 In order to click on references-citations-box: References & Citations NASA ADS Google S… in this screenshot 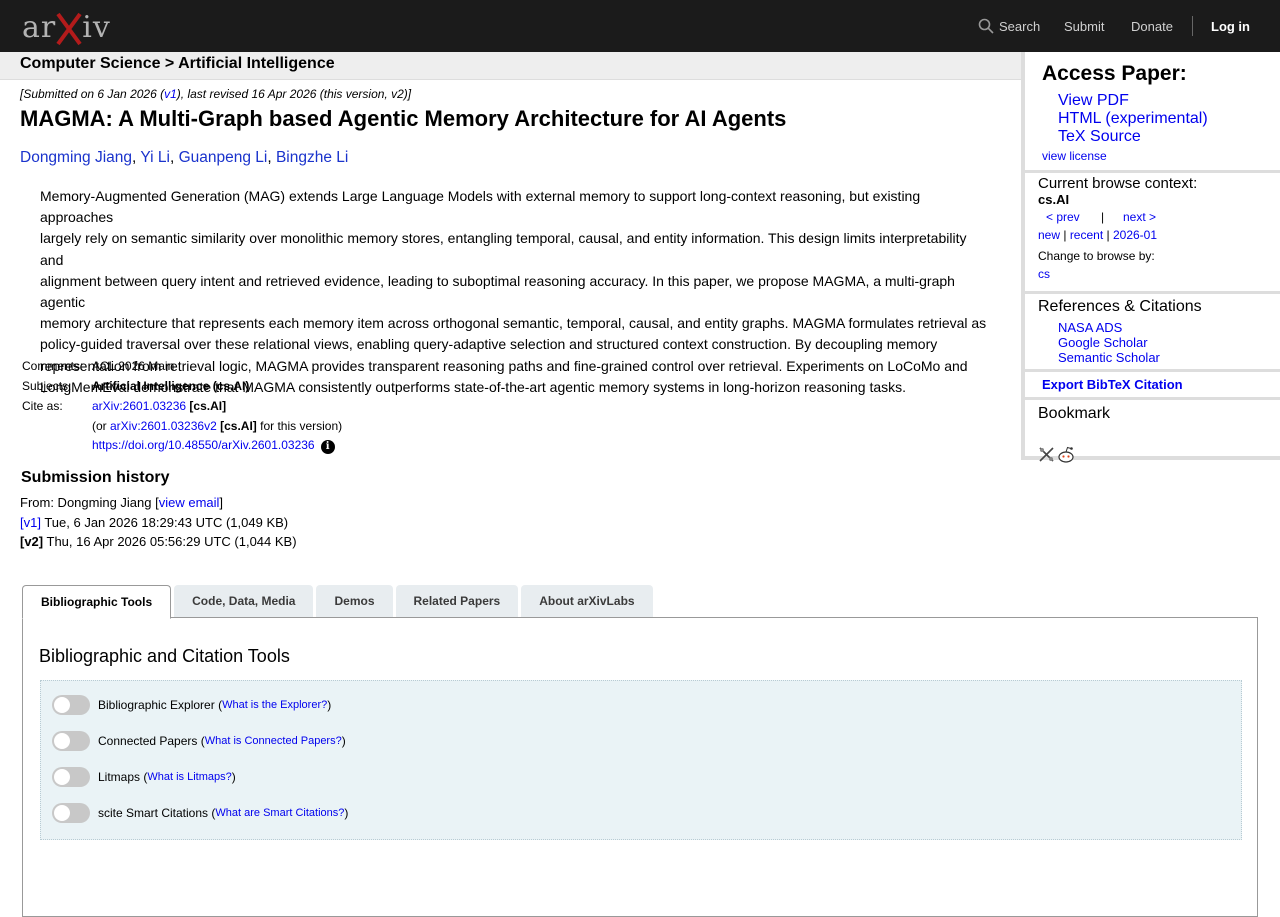, I will do `click(1152, 333)`.